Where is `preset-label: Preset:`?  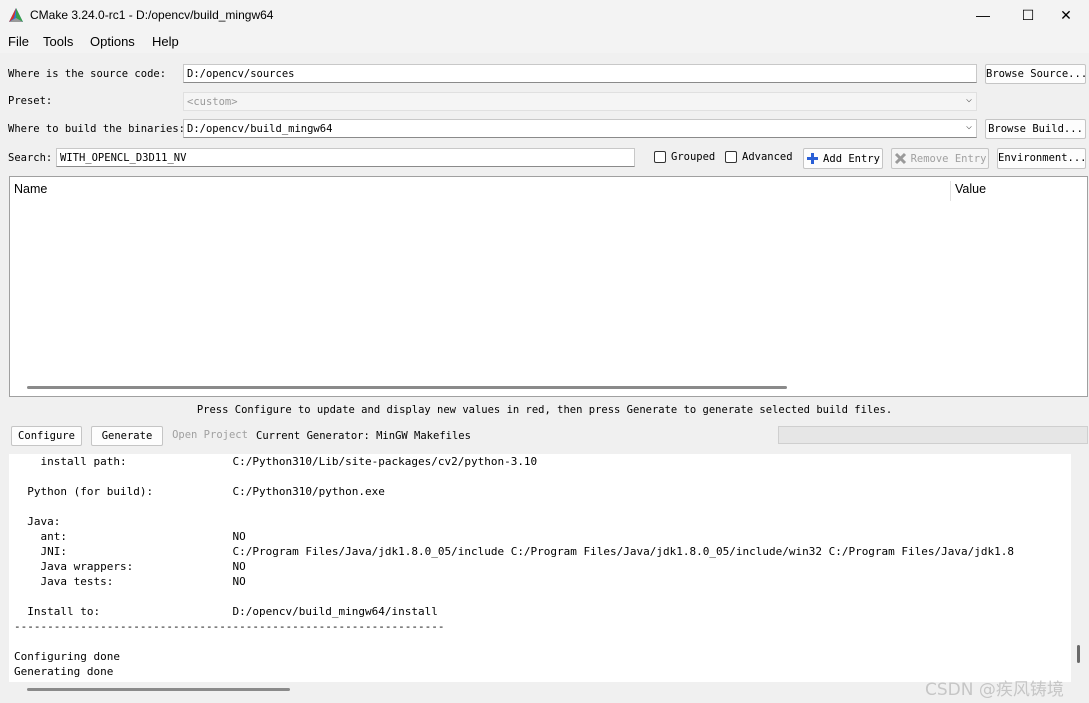
preset-label: Preset: is located at coordinates (30, 101).